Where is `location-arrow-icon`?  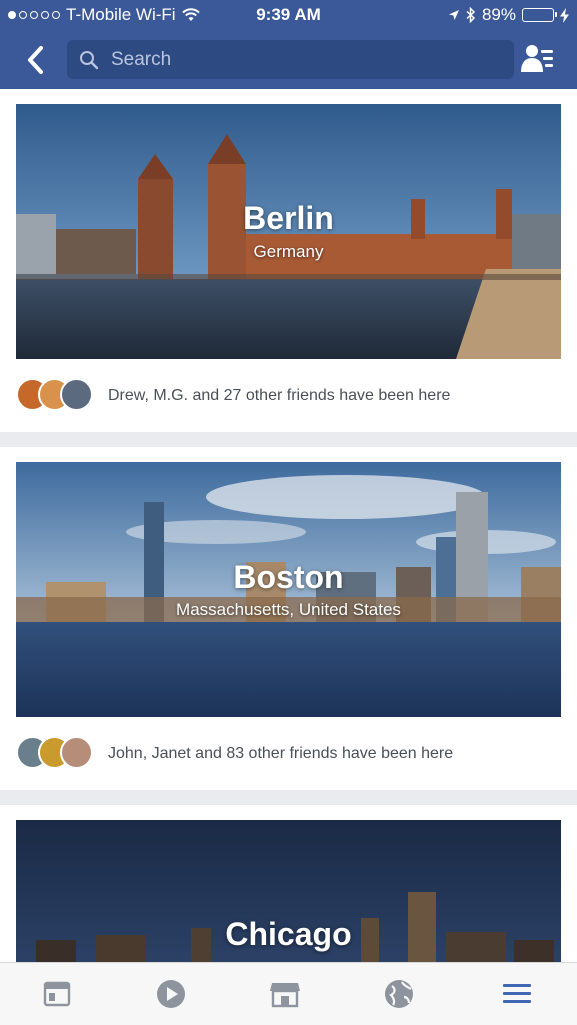
location-arrow-icon is located at coordinates (453, 15).